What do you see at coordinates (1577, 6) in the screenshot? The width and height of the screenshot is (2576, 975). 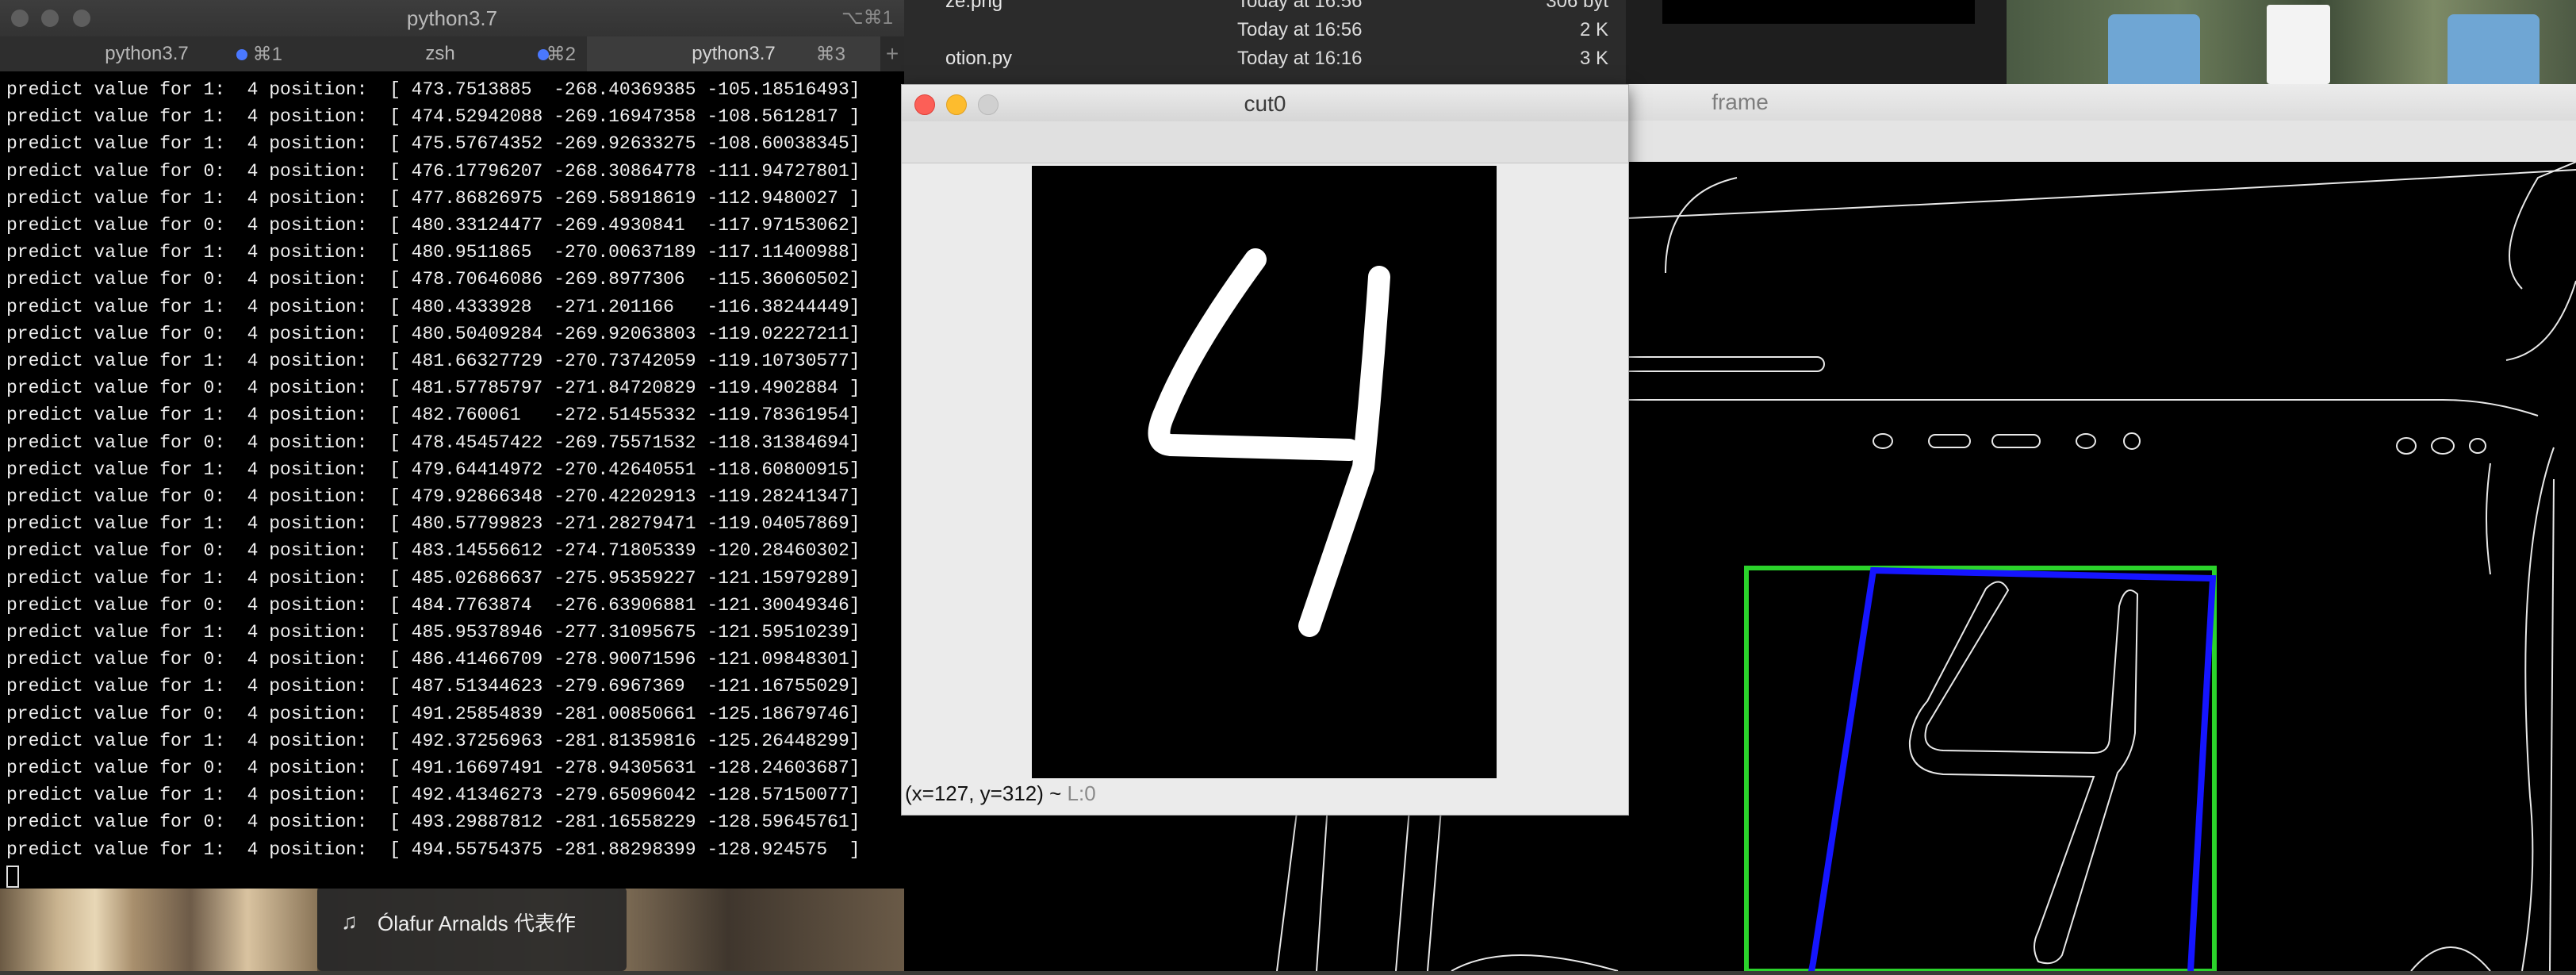 I see `finder-file-size: 306 byt` at bounding box center [1577, 6].